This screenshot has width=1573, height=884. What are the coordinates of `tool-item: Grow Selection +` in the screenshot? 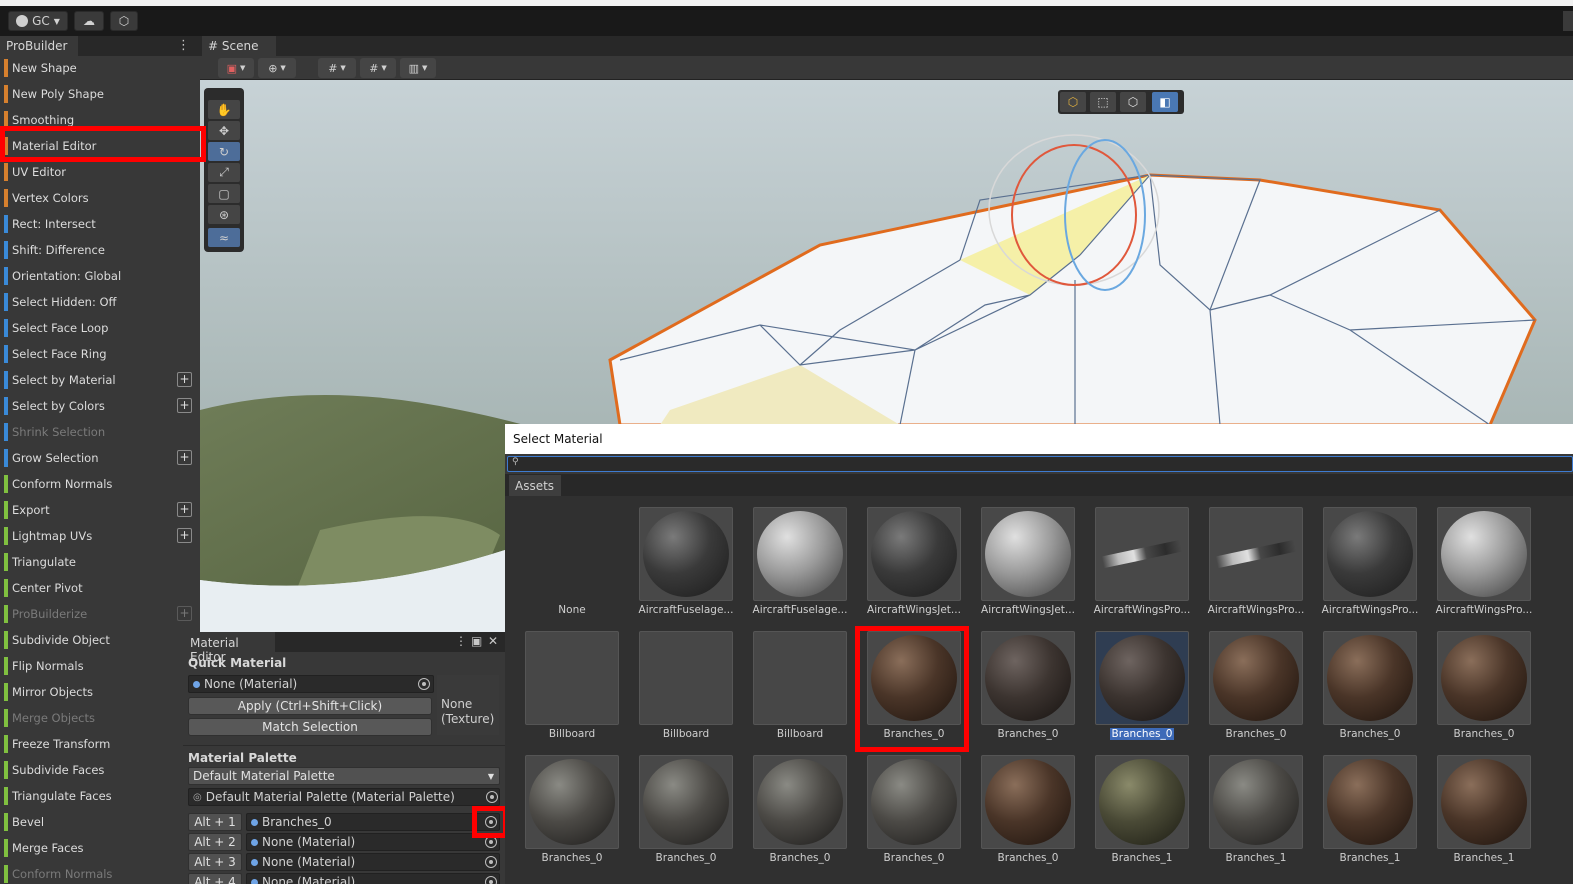 It's located at (101, 458).